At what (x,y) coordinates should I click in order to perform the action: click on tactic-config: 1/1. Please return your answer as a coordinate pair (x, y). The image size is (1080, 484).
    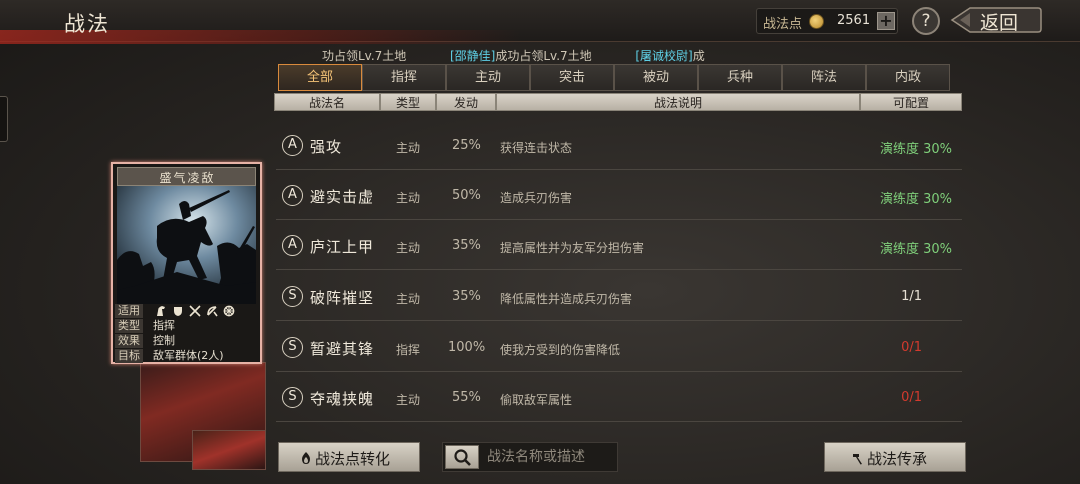
    Looking at the image, I should click on (911, 296).